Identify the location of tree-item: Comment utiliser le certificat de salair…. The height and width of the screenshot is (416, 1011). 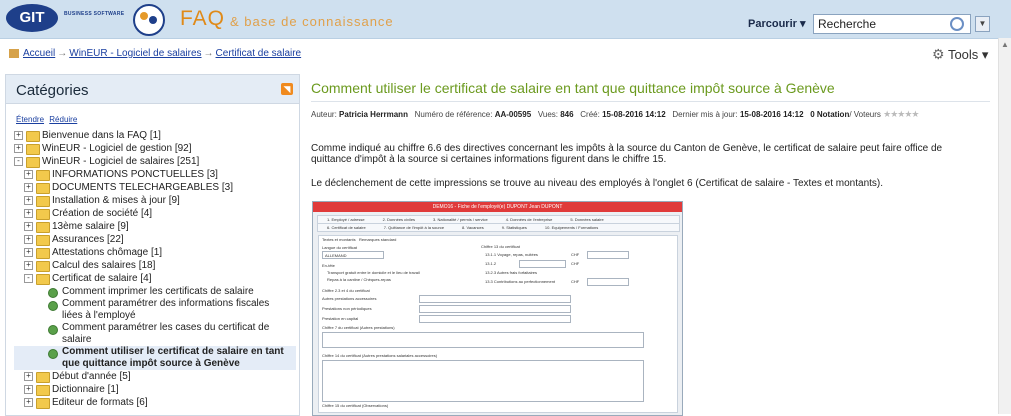
(155, 358).